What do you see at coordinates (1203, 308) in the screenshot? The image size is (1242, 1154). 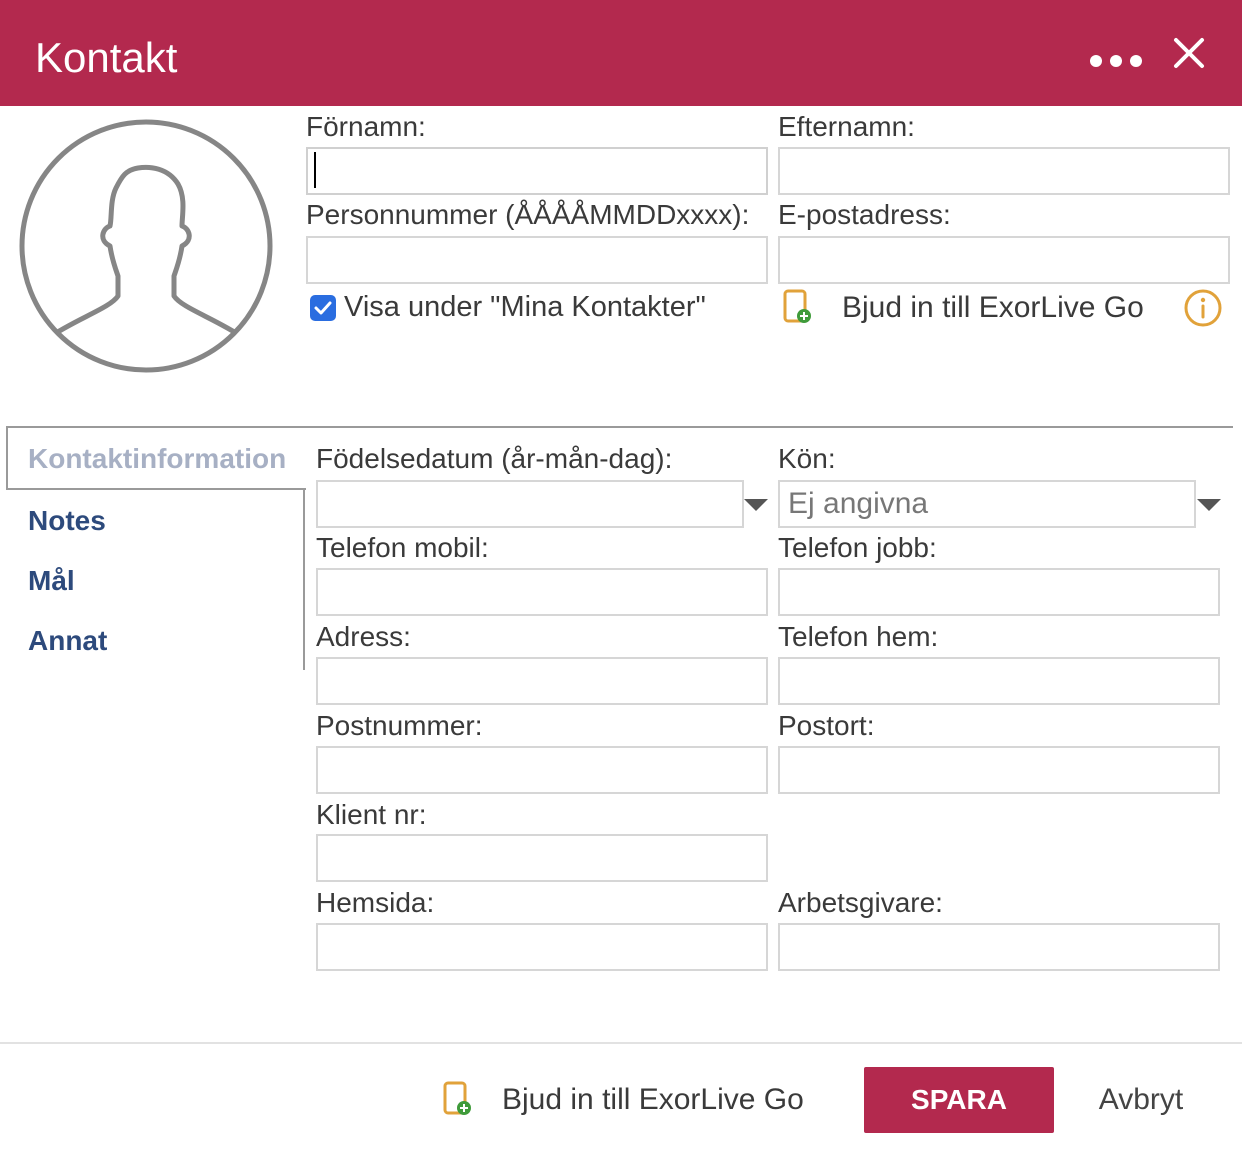 I see `info-icon` at bounding box center [1203, 308].